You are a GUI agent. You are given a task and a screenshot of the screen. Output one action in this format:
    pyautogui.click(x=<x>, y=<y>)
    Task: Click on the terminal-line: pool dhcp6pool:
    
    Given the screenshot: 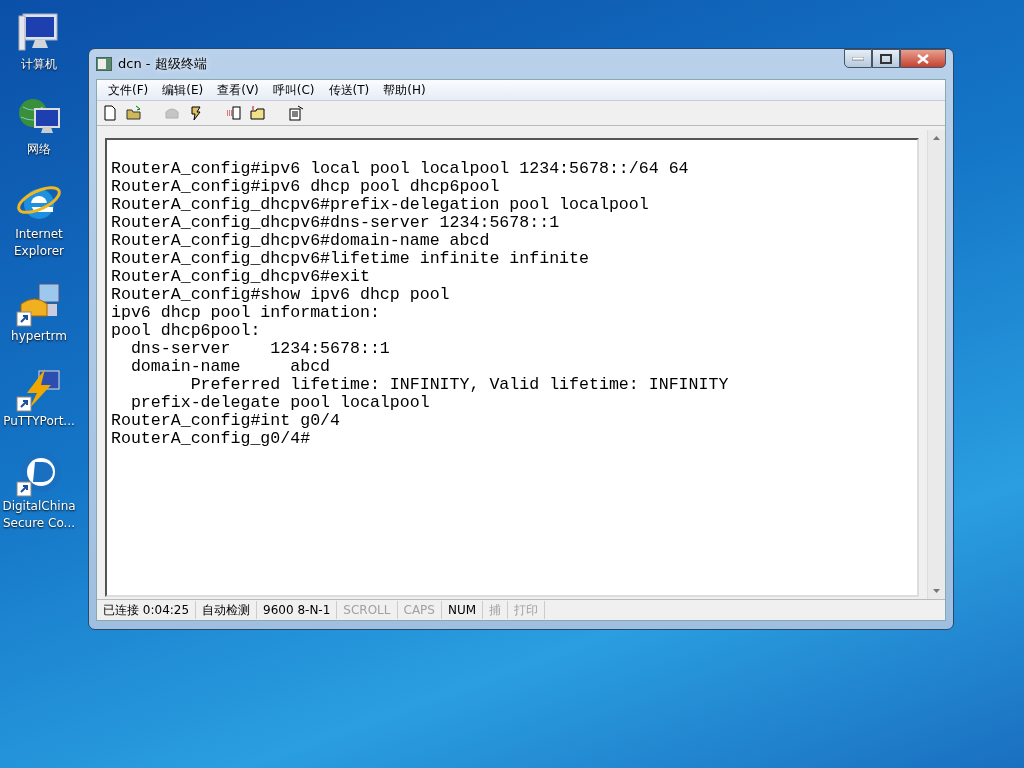 What is the action you would take?
    pyautogui.click(x=186, y=331)
    